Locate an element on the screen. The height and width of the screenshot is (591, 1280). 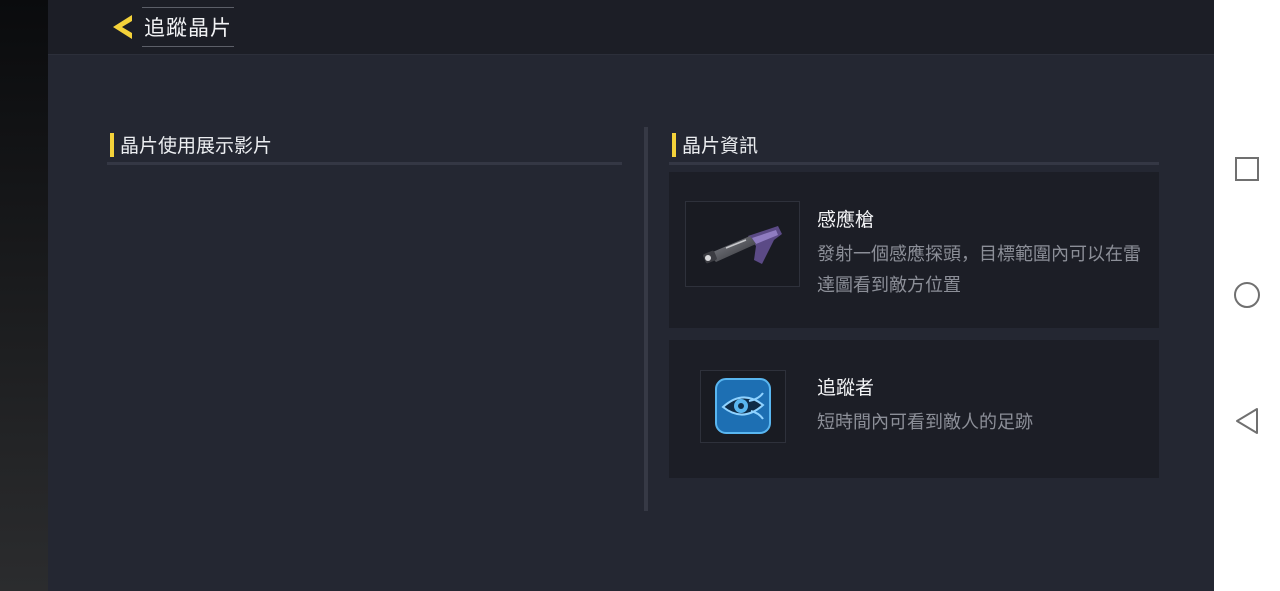
top-bar: 追蹤晶片 is located at coordinates (631, 27).